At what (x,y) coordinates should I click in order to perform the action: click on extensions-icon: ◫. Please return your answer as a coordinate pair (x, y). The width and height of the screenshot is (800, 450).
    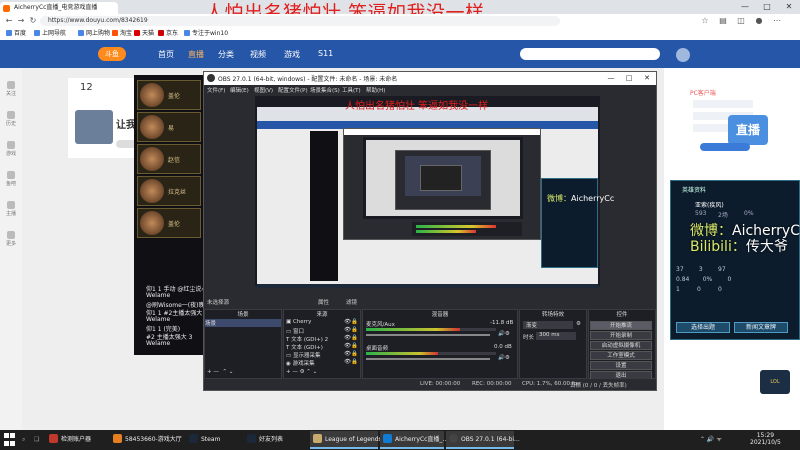
    Looking at the image, I should click on (741, 21).